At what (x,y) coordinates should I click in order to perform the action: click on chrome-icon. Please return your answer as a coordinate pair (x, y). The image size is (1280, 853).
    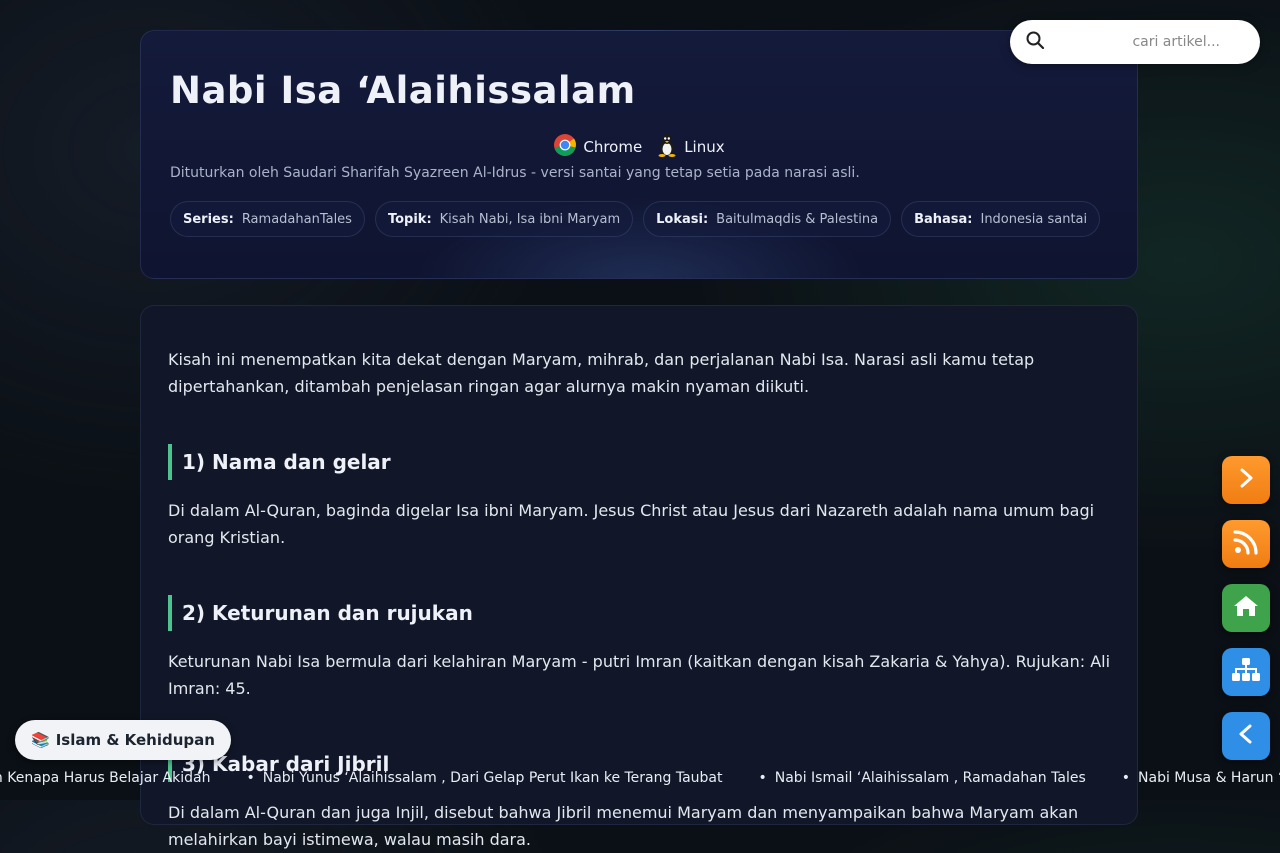
    Looking at the image, I should click on (565, 147).